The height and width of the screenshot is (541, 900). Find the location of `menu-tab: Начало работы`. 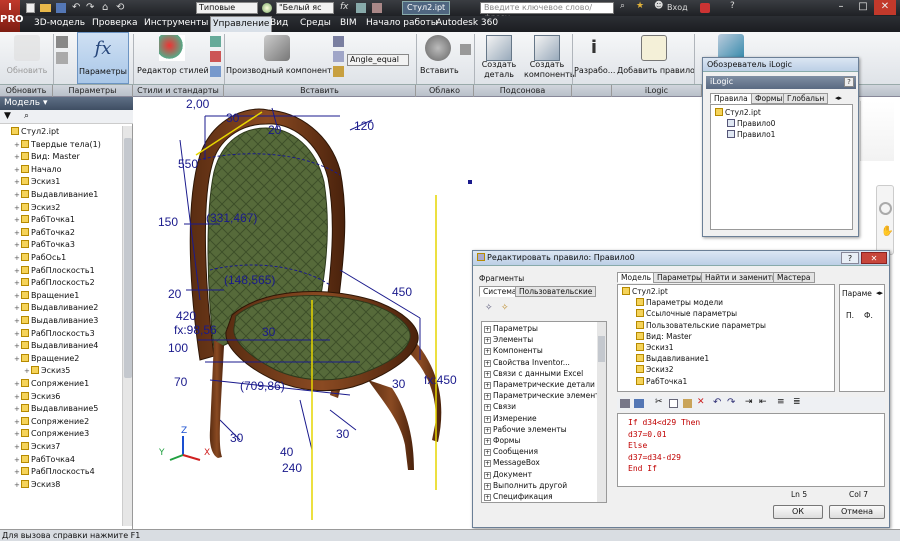

menu-tab: Начало работы is located at coordinates (402, 24).